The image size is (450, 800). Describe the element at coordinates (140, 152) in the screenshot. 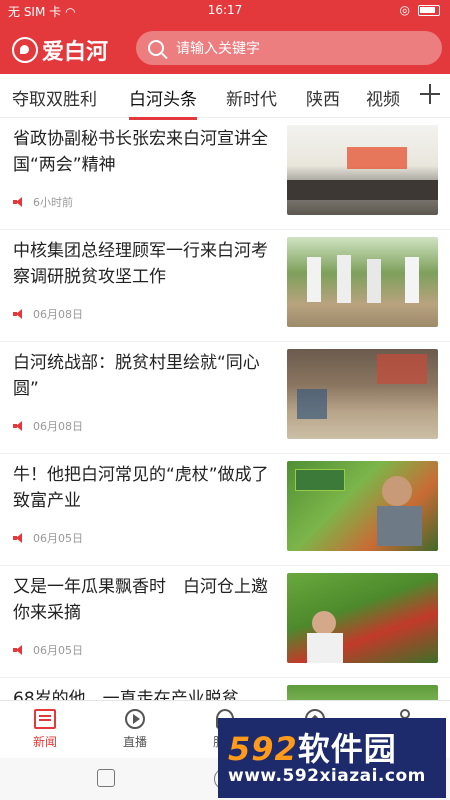

I see `news-title: 省政协副秘书长张宏来白河宣讲全国“两会”精神` at that location.